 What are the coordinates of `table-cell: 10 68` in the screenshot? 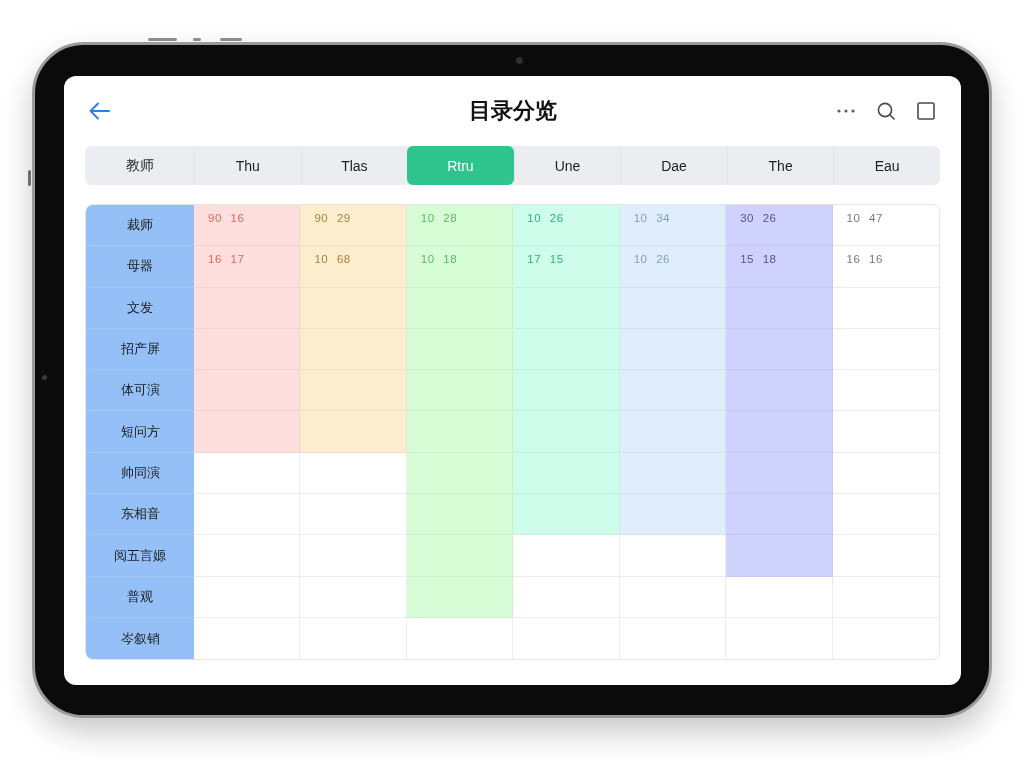 It's located at (353, 267).